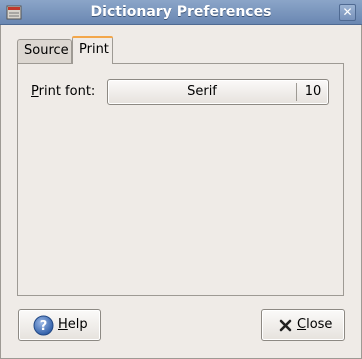  Describe the element at coordinates (44, 51) in the screenshot. I see `tab-source: Source` at that location.